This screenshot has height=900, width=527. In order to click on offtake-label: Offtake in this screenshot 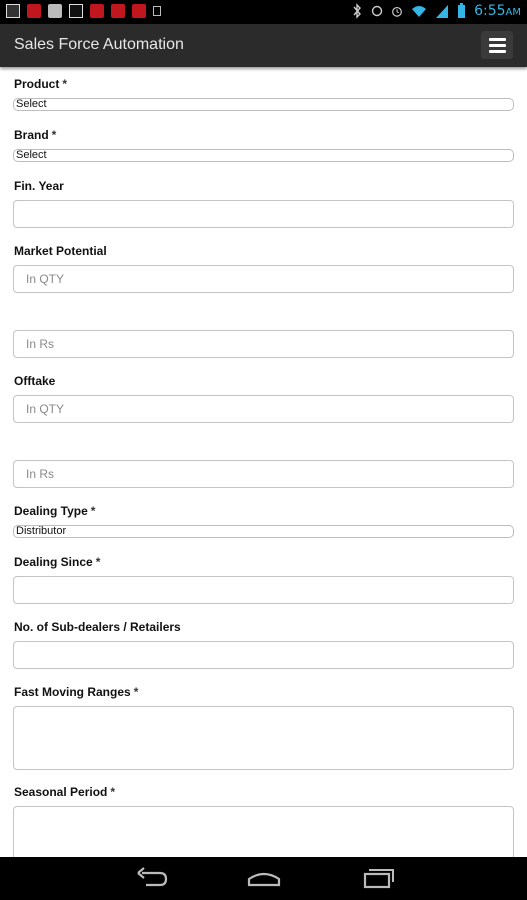, I will do `click(35, 381)`.